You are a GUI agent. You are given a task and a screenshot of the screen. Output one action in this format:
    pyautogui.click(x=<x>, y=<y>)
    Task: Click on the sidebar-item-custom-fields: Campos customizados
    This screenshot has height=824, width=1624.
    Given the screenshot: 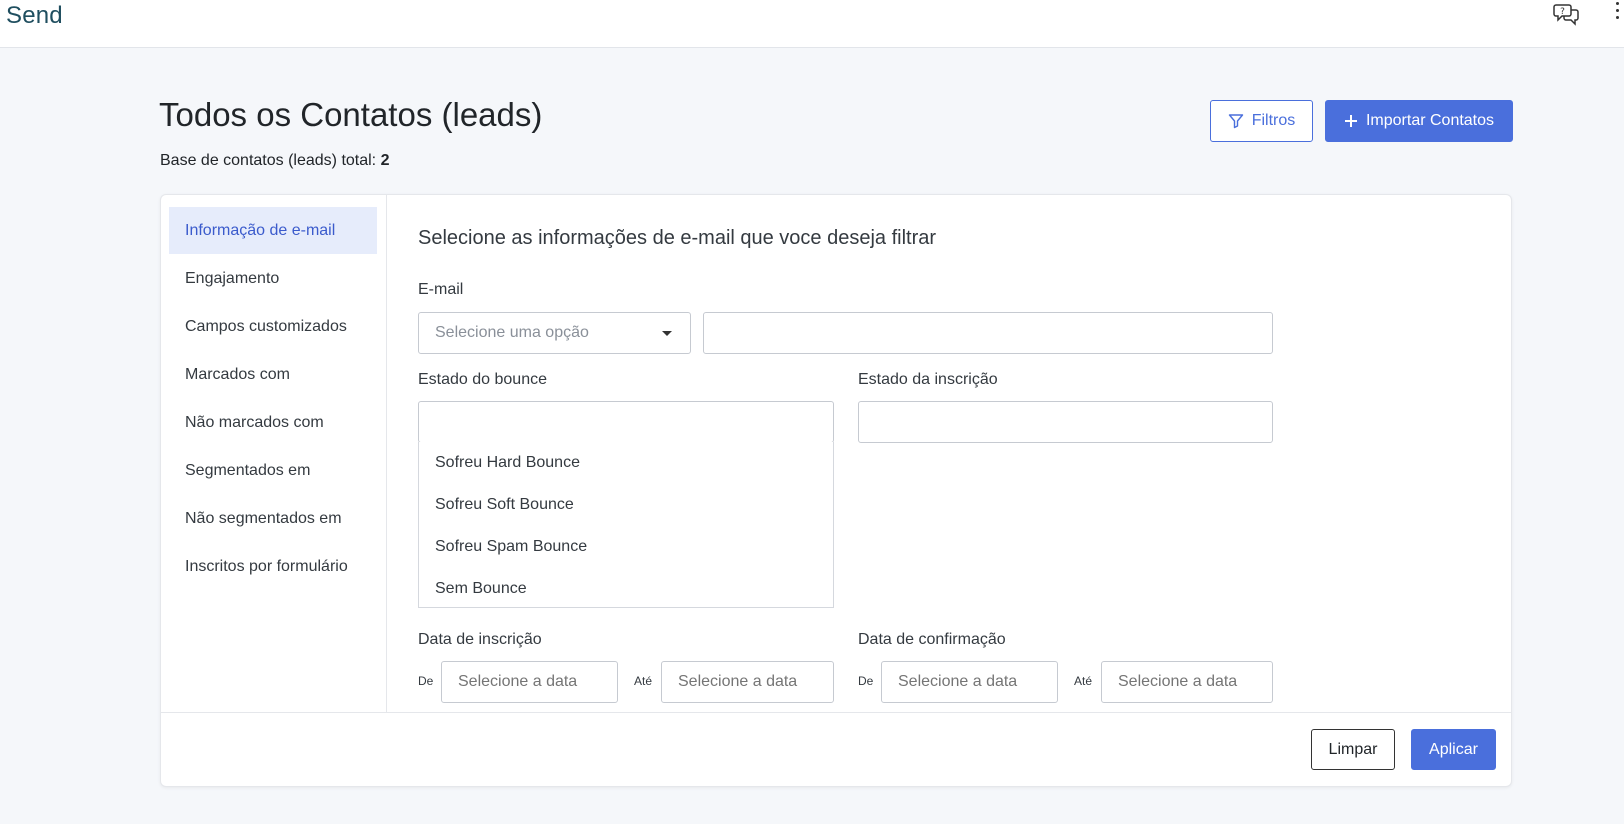 What is the action you would take?
    pyautogui.click(x=273, y=326)
    